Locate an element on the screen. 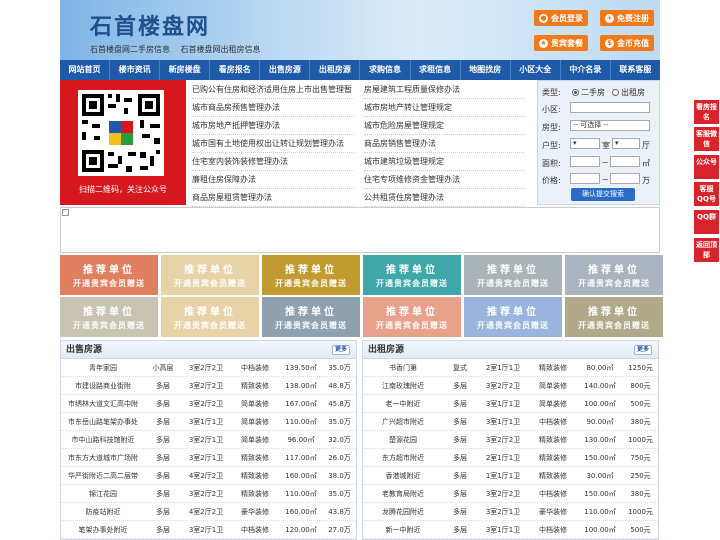 The width and height of the screenshot is (720, 540). nav-item: 出售房源 is located at coordinates (285, 70).